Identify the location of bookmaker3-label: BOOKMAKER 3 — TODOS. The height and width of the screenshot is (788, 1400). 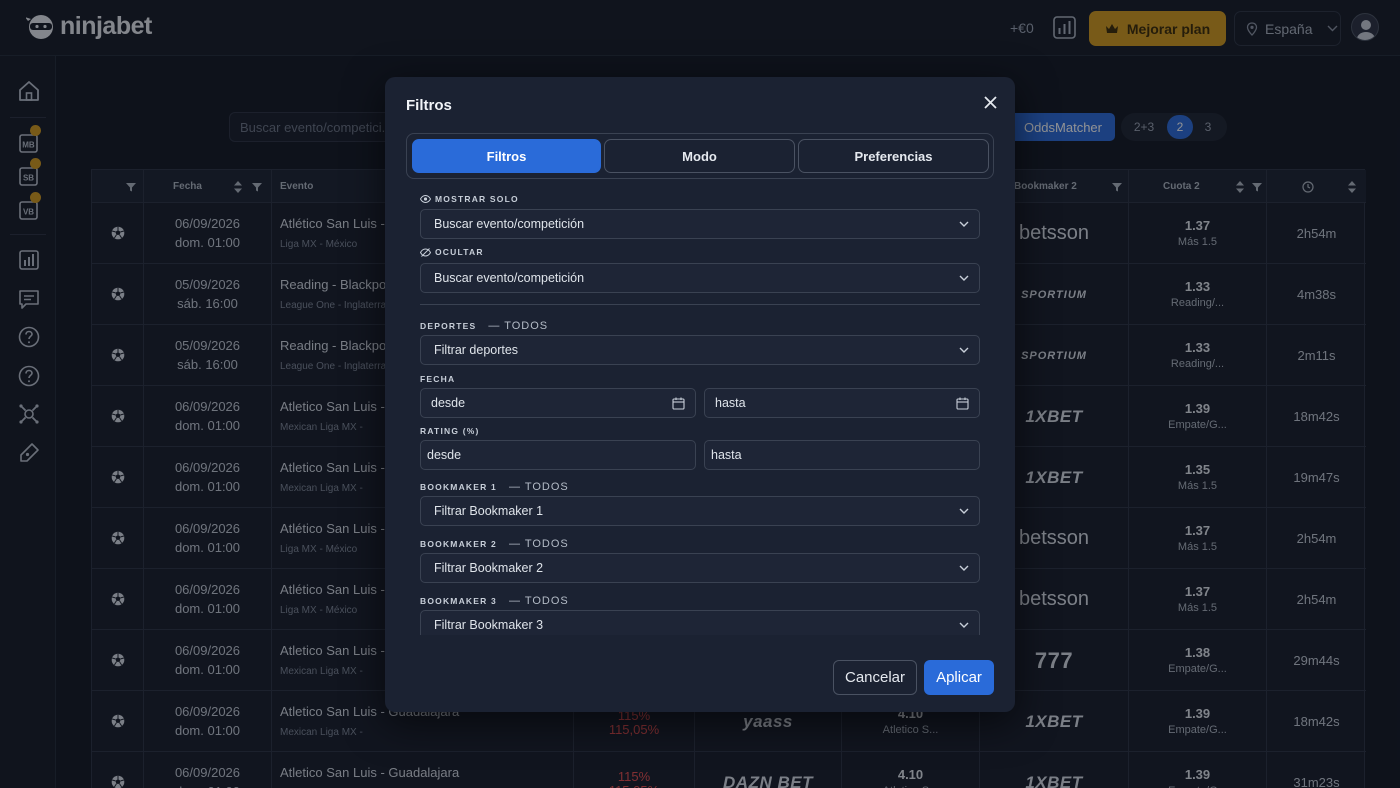
(494, 601).